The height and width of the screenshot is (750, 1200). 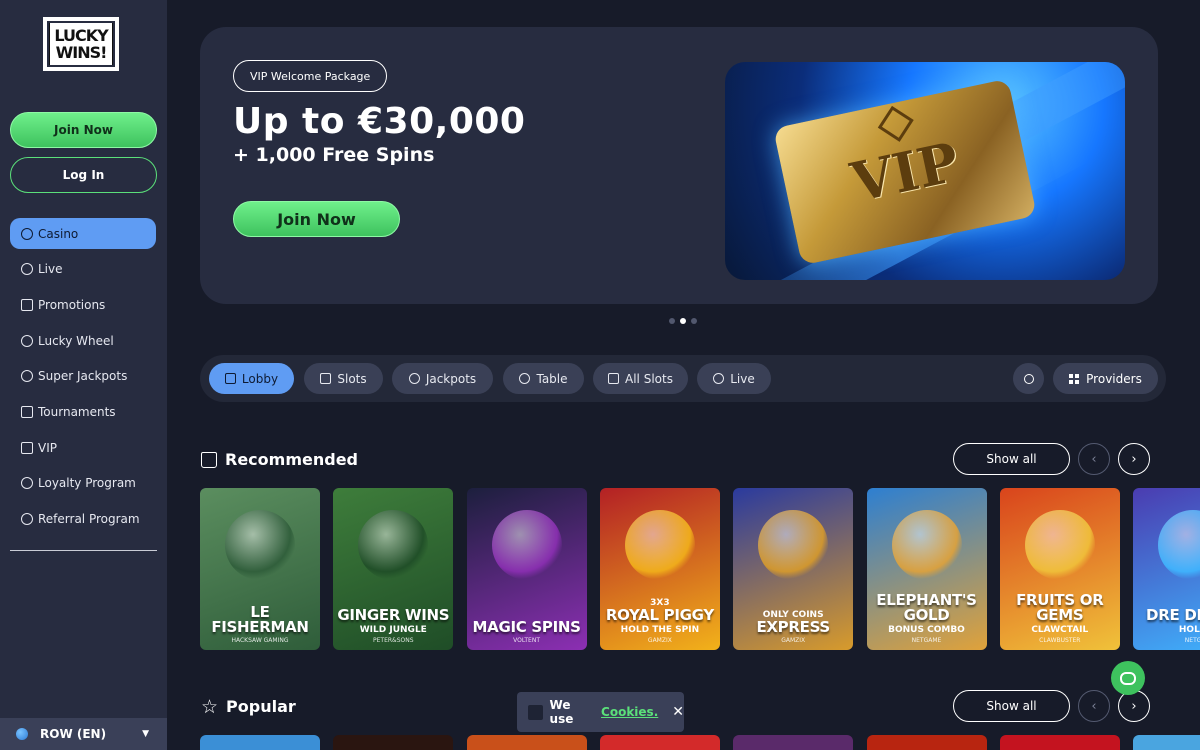 What do you see at coordinates (261, 706) in the screenshot?
I see `section-title: Popular` at bounding box center [261, 706].